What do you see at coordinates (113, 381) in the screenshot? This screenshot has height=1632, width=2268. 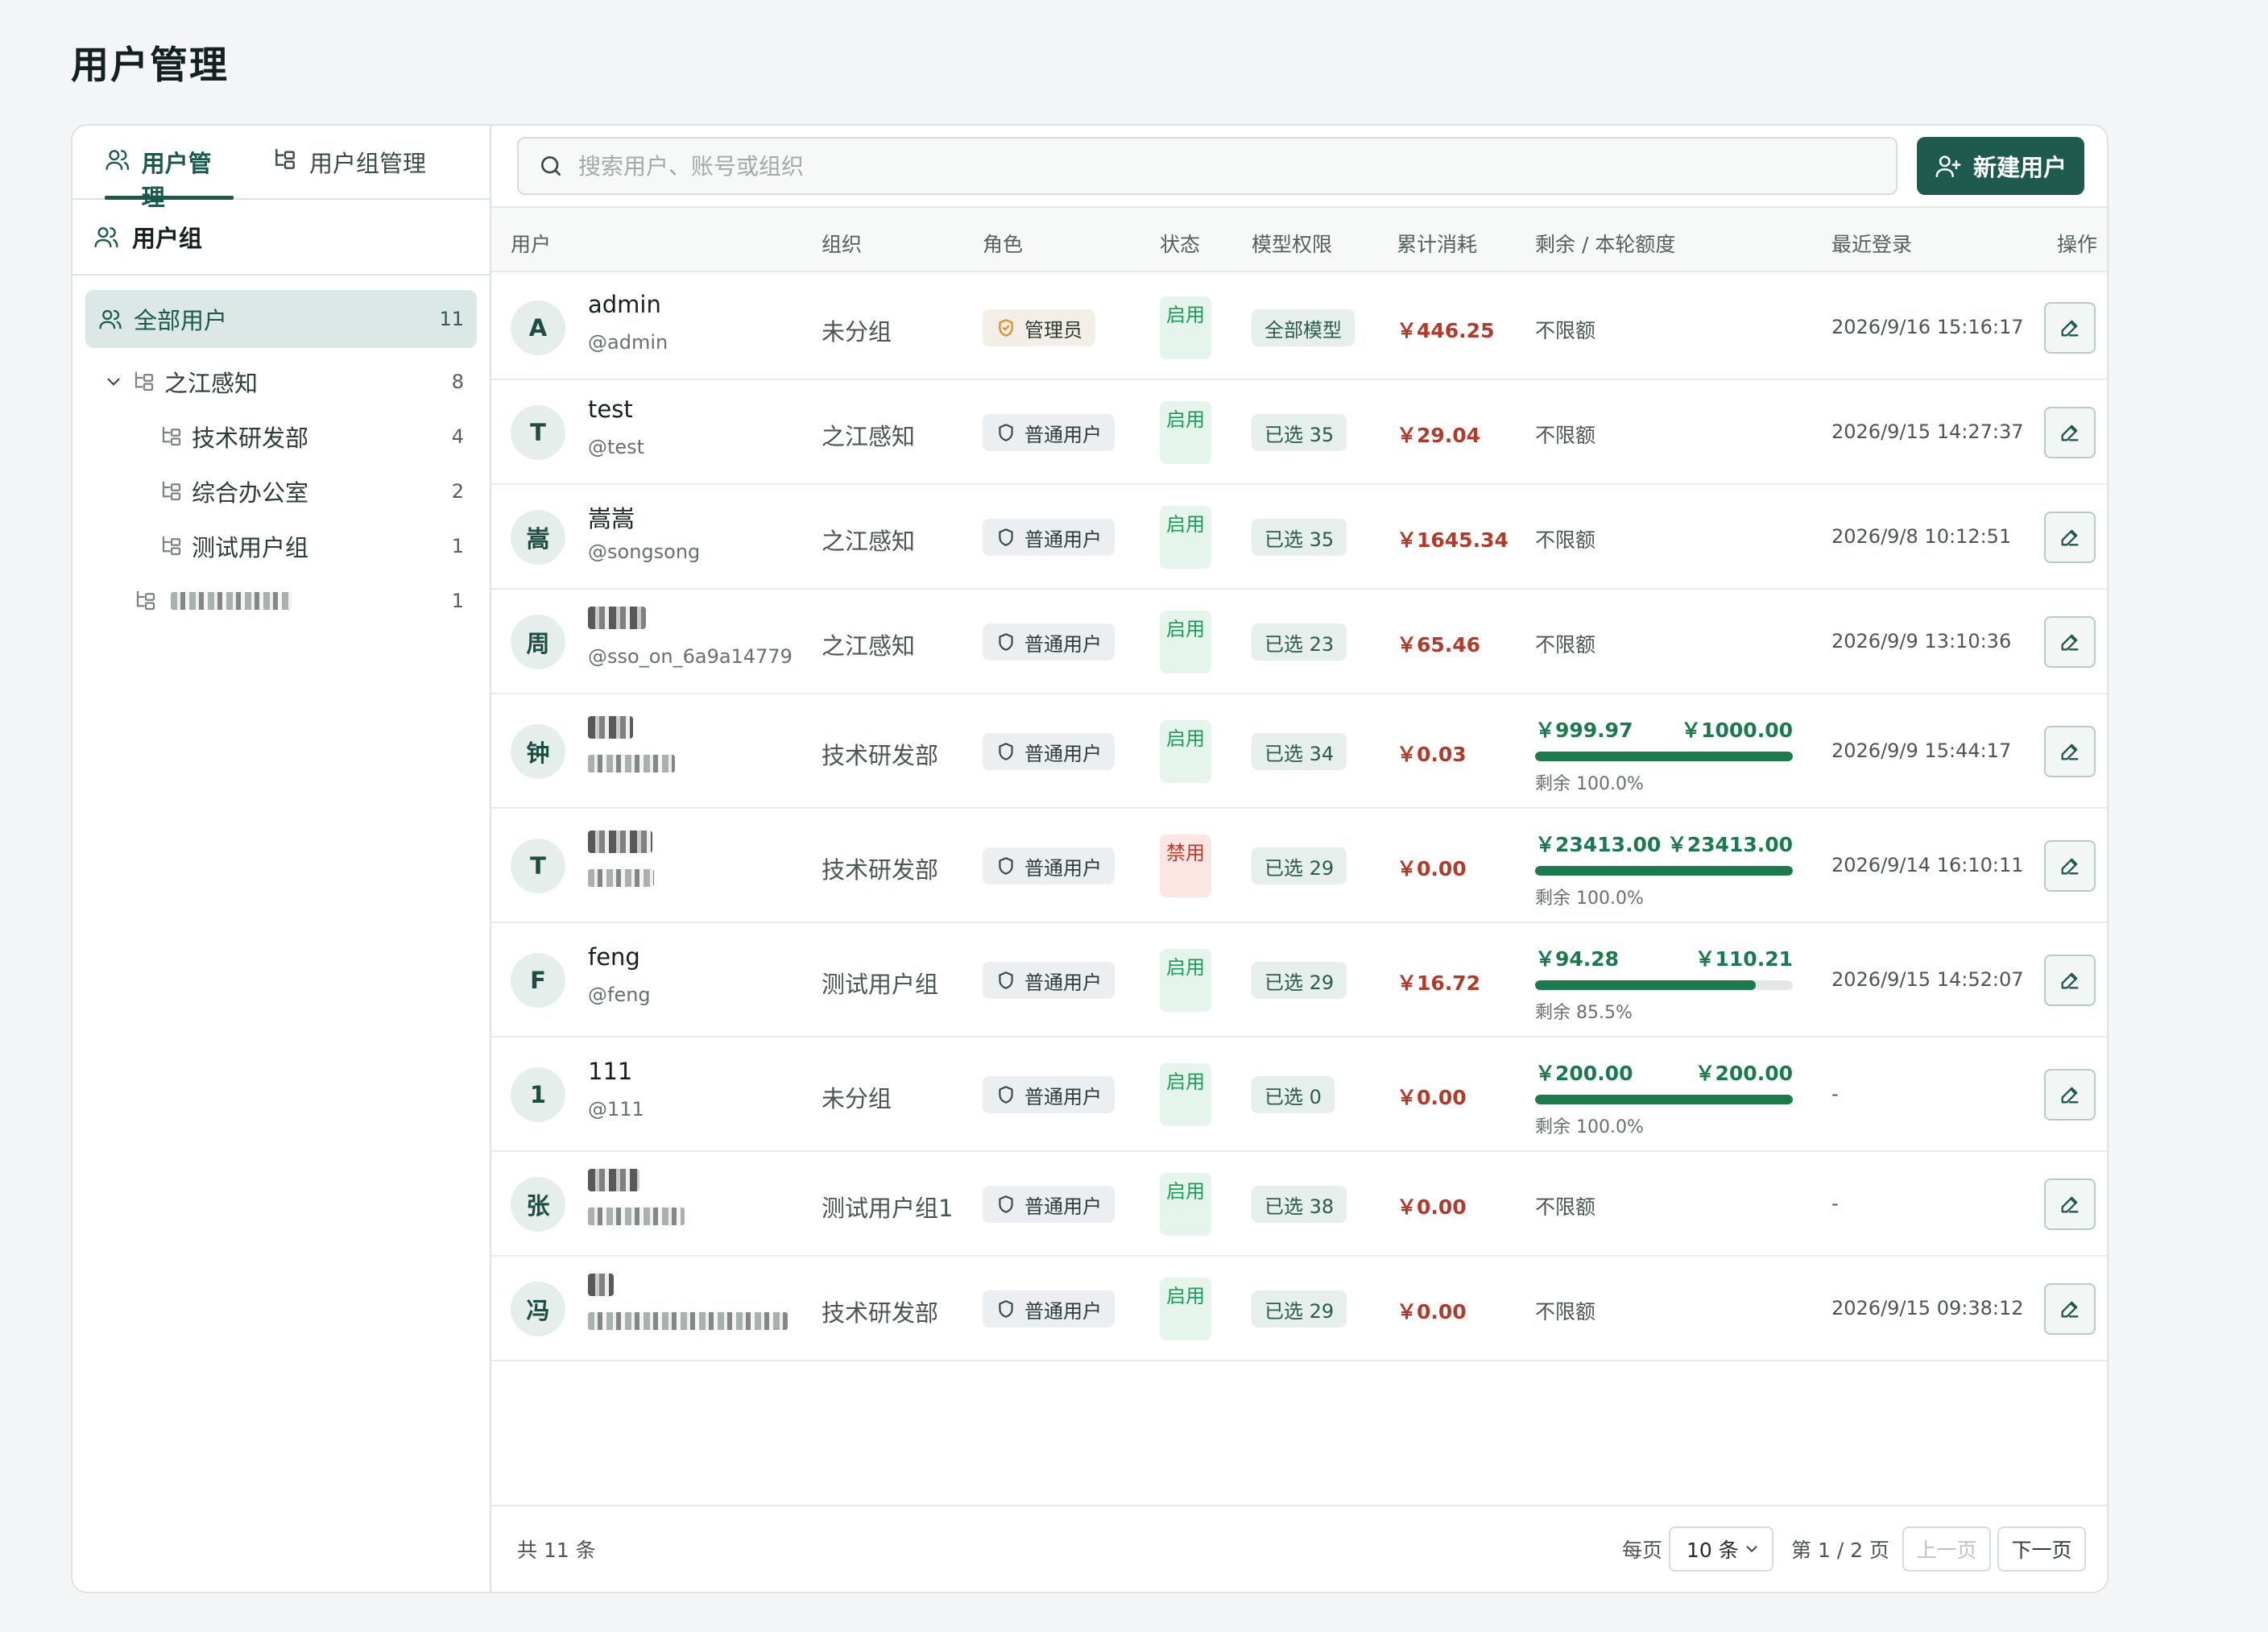 I see `chevron-down-icon` at bounding box center [113, 381].